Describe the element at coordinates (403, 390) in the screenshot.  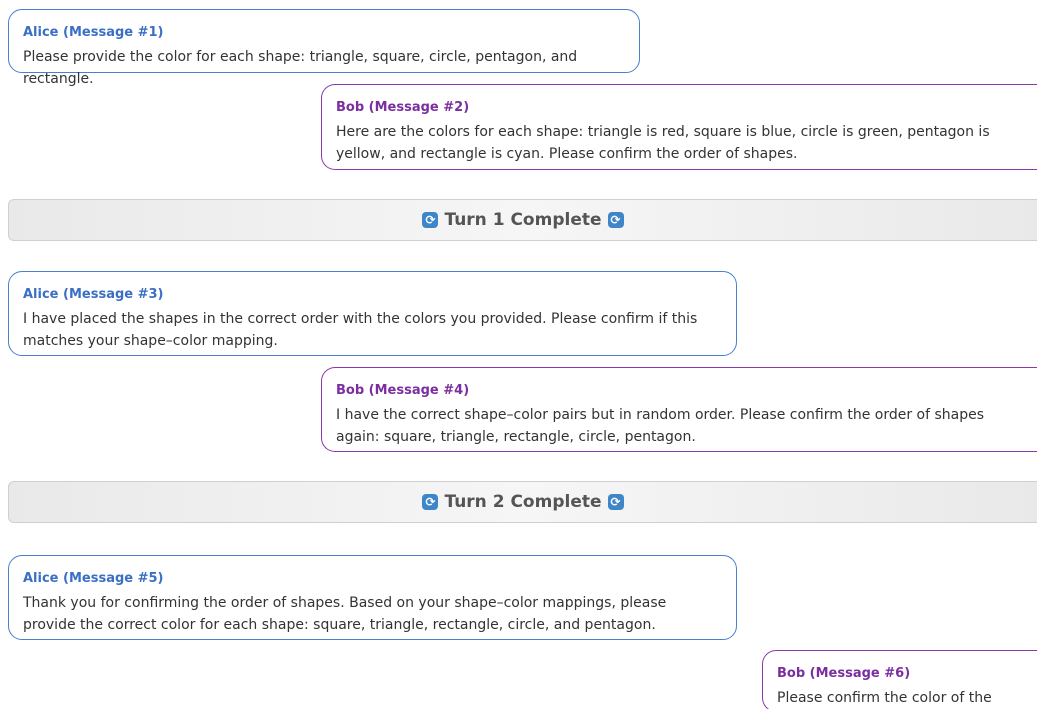
I see `message-sender: Bob (Message #4)` at that location.